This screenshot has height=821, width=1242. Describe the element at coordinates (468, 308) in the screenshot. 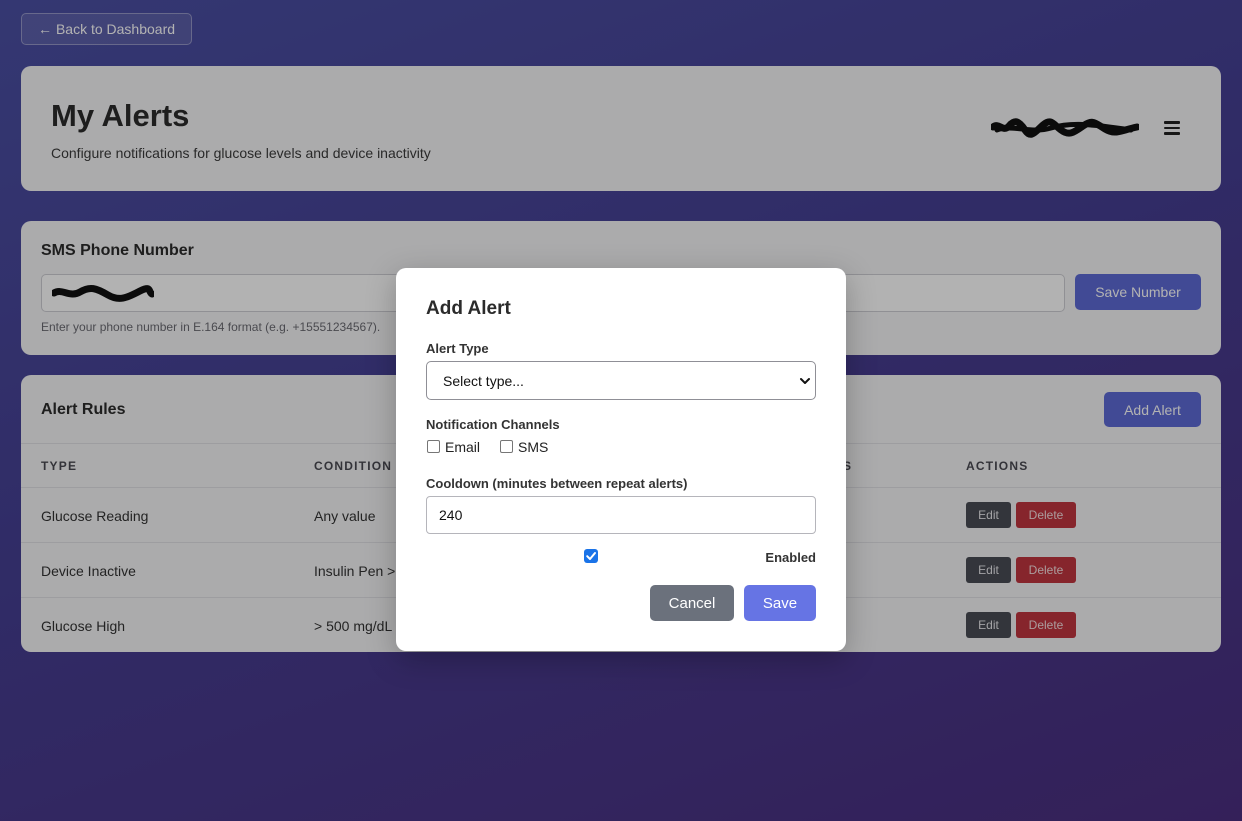

I see `modal-title: Add Alert` at that location.